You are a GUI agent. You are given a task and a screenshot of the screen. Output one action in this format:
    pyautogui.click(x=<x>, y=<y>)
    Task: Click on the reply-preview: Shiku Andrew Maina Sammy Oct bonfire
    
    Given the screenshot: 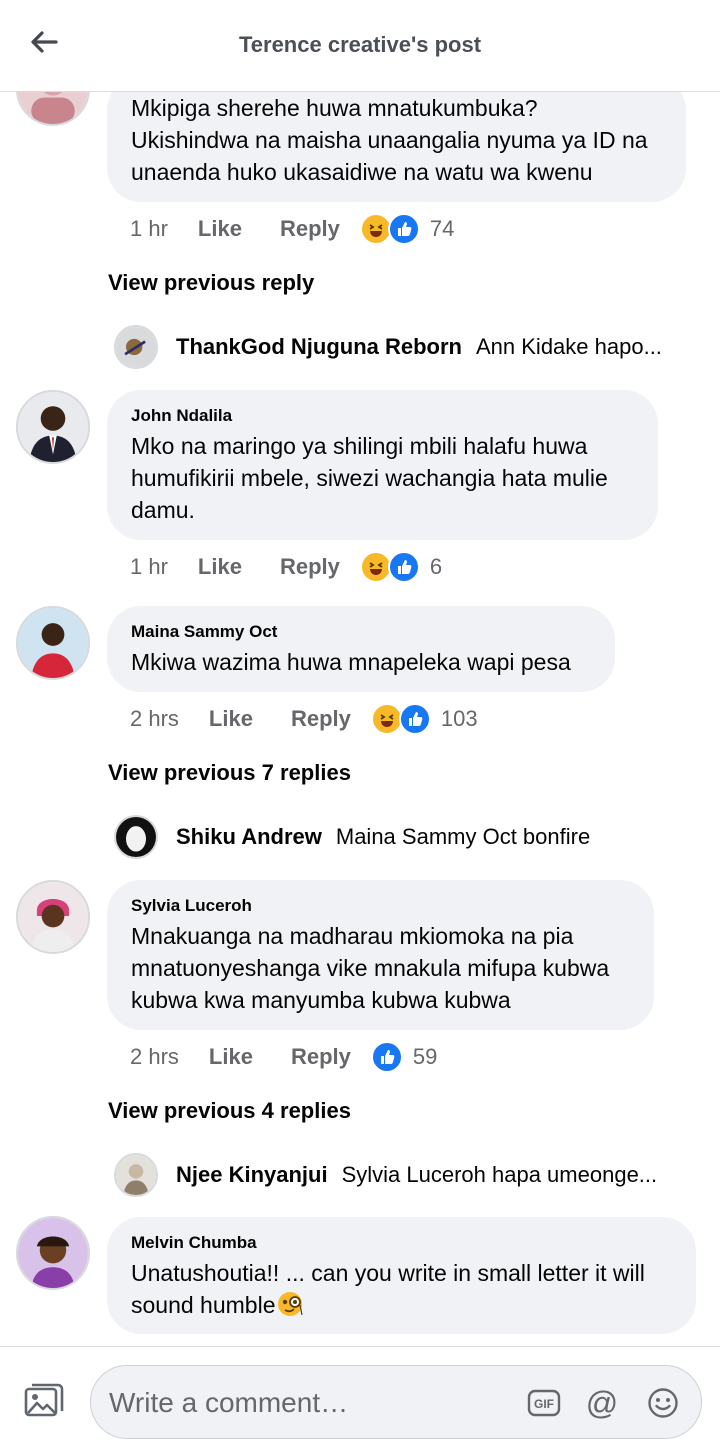 What is the action you would take?
    pyautogui.click(x=352, y=837)
    